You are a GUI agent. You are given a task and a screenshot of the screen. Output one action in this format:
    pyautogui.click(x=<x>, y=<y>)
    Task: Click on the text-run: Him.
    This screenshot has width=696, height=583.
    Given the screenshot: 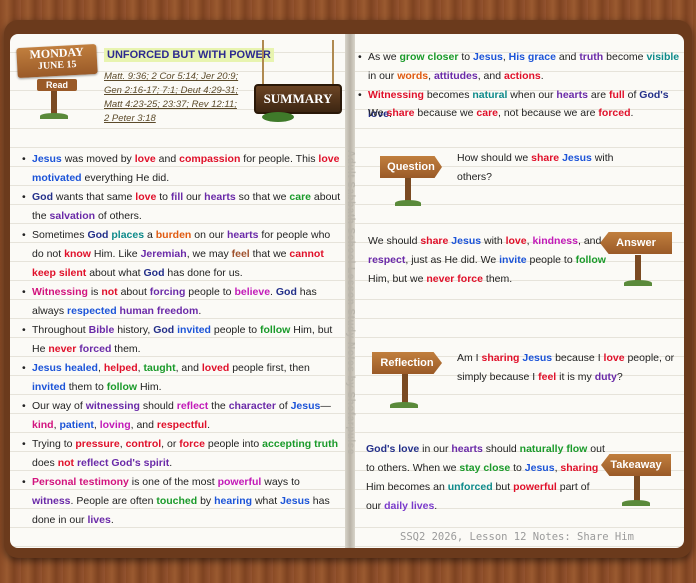 What is the action you would take?
    pyautogui.click(x=149, y=387)
    